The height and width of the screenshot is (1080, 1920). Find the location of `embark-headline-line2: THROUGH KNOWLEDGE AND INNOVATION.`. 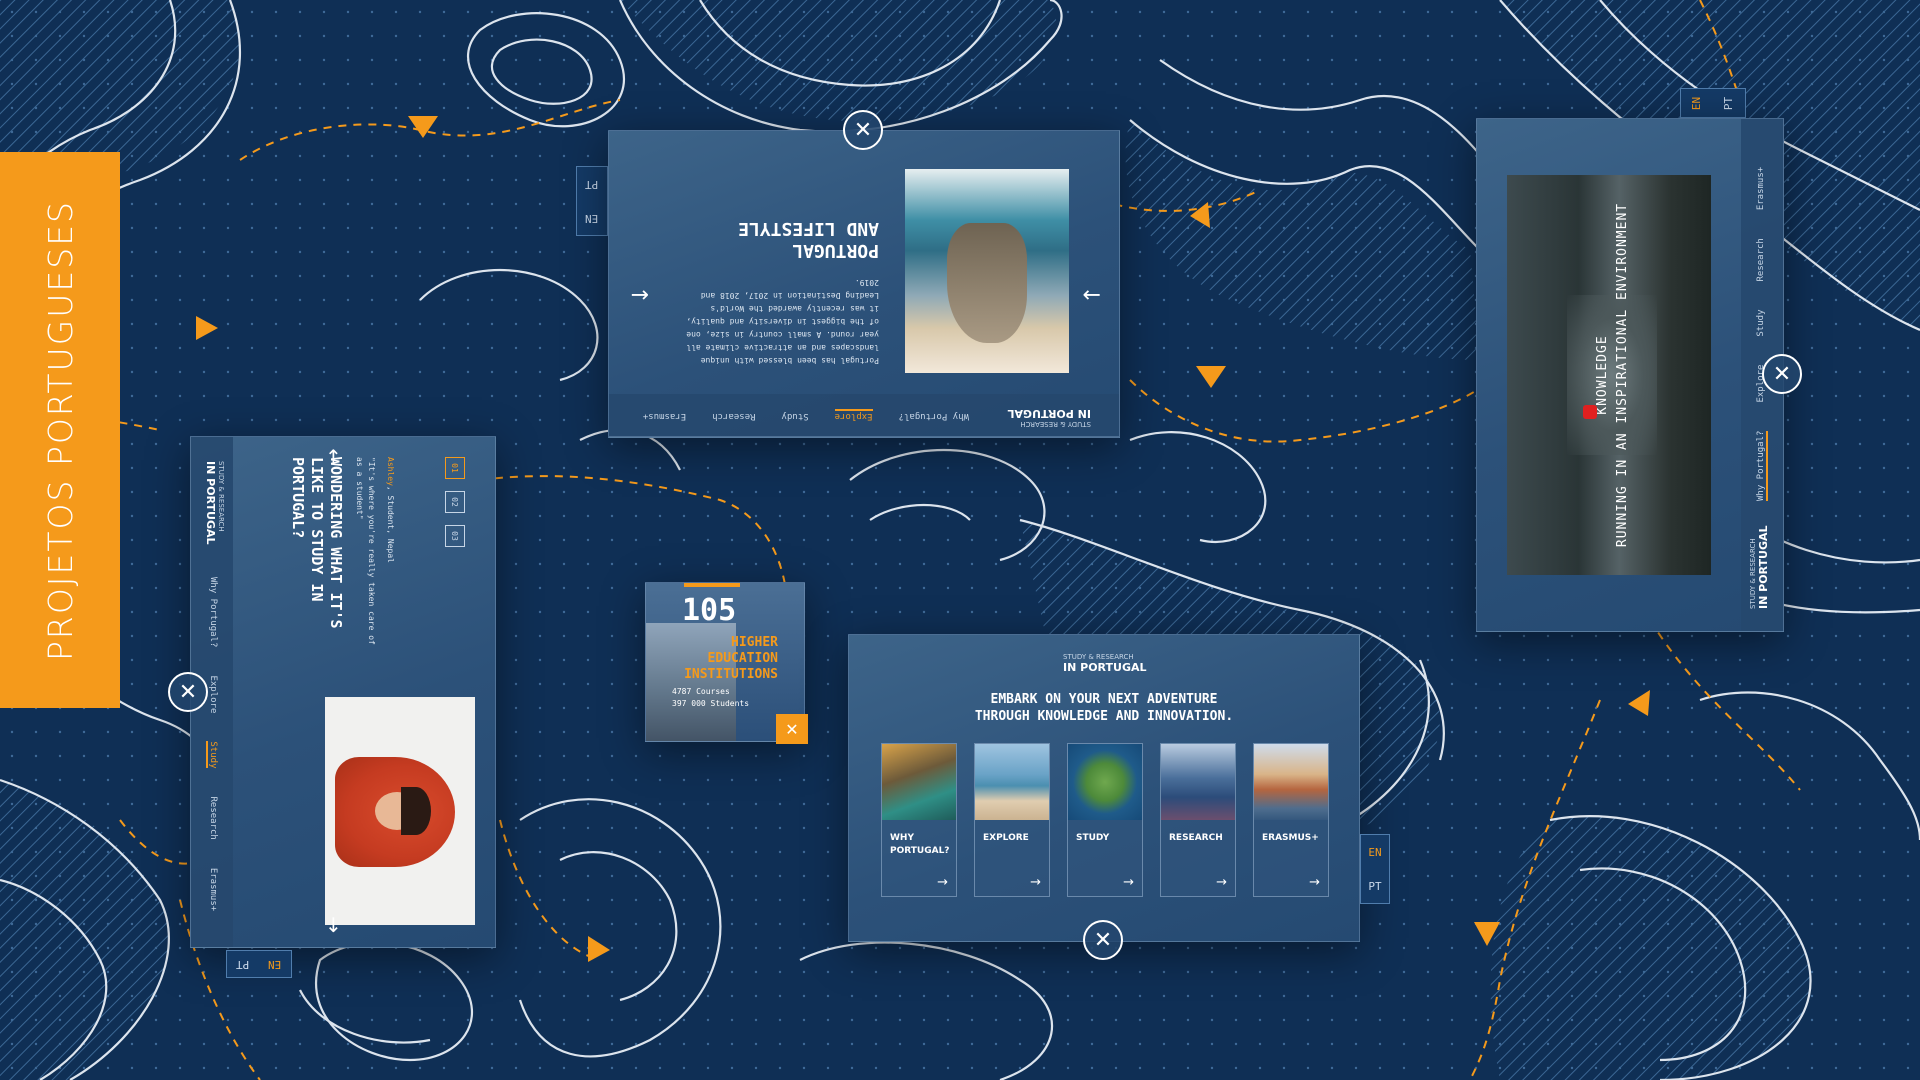

embark-headline-line2: THROUGH KNOWLEDGE AND INNOVATION. is located at coordinates (1104, 716).